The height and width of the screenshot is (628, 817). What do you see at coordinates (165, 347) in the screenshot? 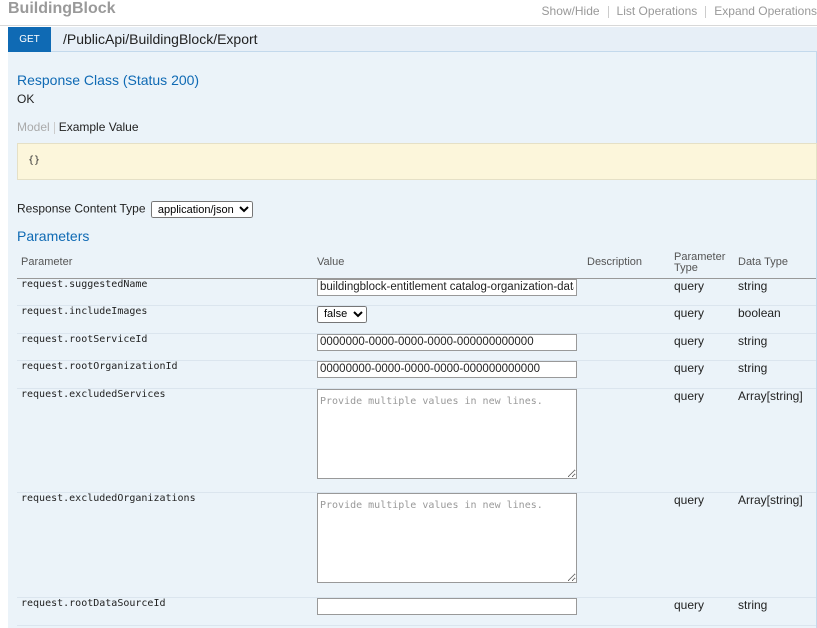
I see `param-name: request.rootServiceId` at bounding box center [165, 347].